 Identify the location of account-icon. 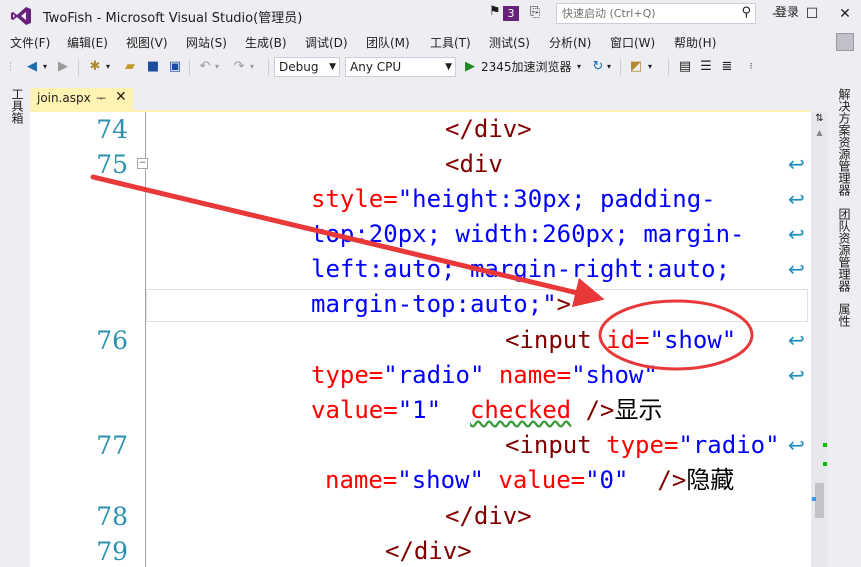
(845, 42).